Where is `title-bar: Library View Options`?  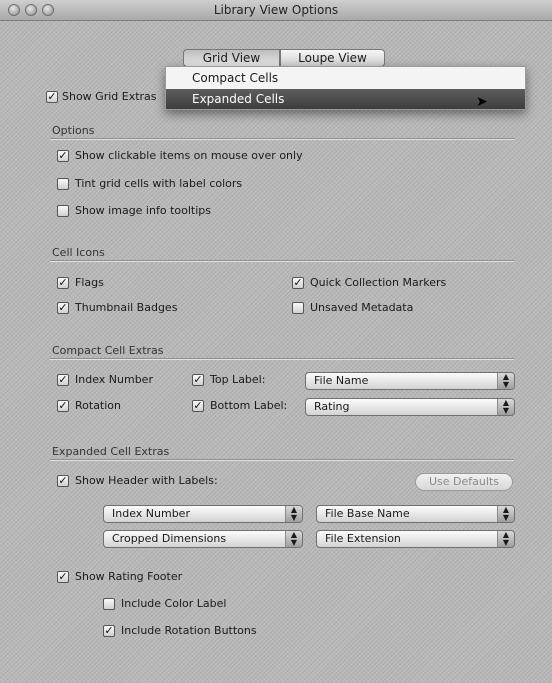
title-bar: Library View Options is located at coordinates (276, 10).